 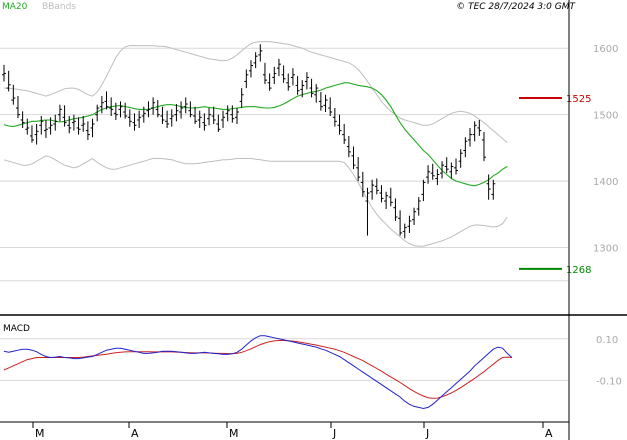 I want to click on ma20-legend-label: MA20, so click(x=15, y=7).